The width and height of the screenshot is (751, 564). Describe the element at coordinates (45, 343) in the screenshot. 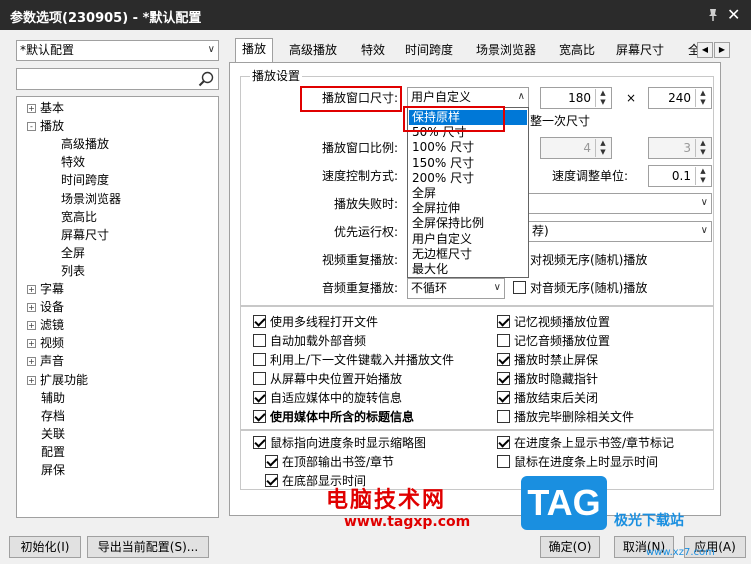

I see `tree-item: + 视频` at that location.